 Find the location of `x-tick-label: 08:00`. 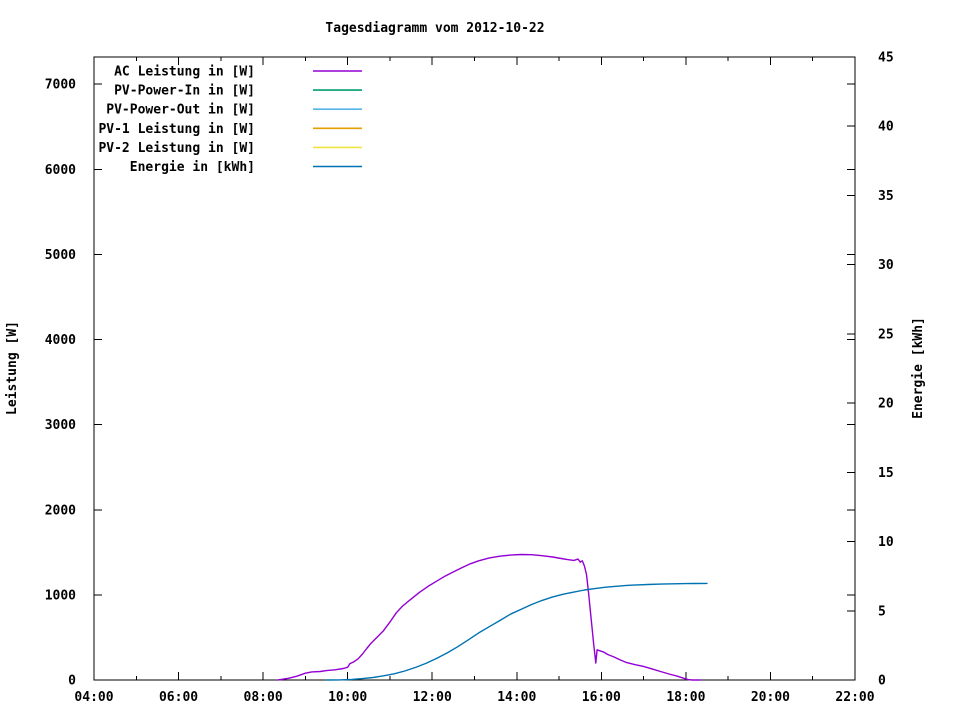

x-tick-label: 08:00 is located at coordinates (263, 697).